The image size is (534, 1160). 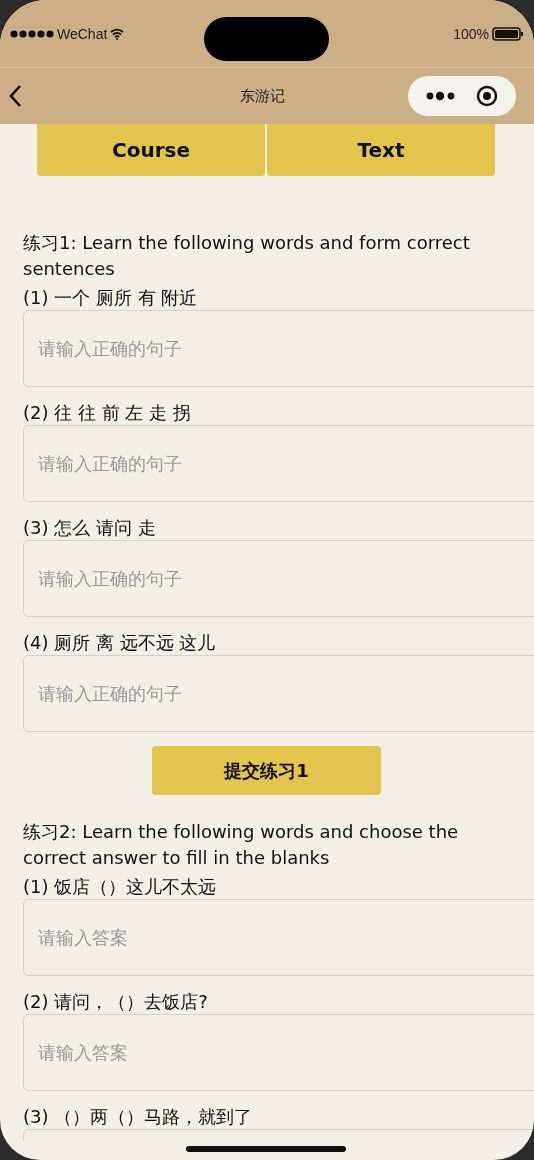 What do you see at coordinates (241, 845) in the screenshot?
I see `exercise-title: 练习2: Learn the following words and choose the correct answer to fill in the blanks` at bounding box center [241, 845].